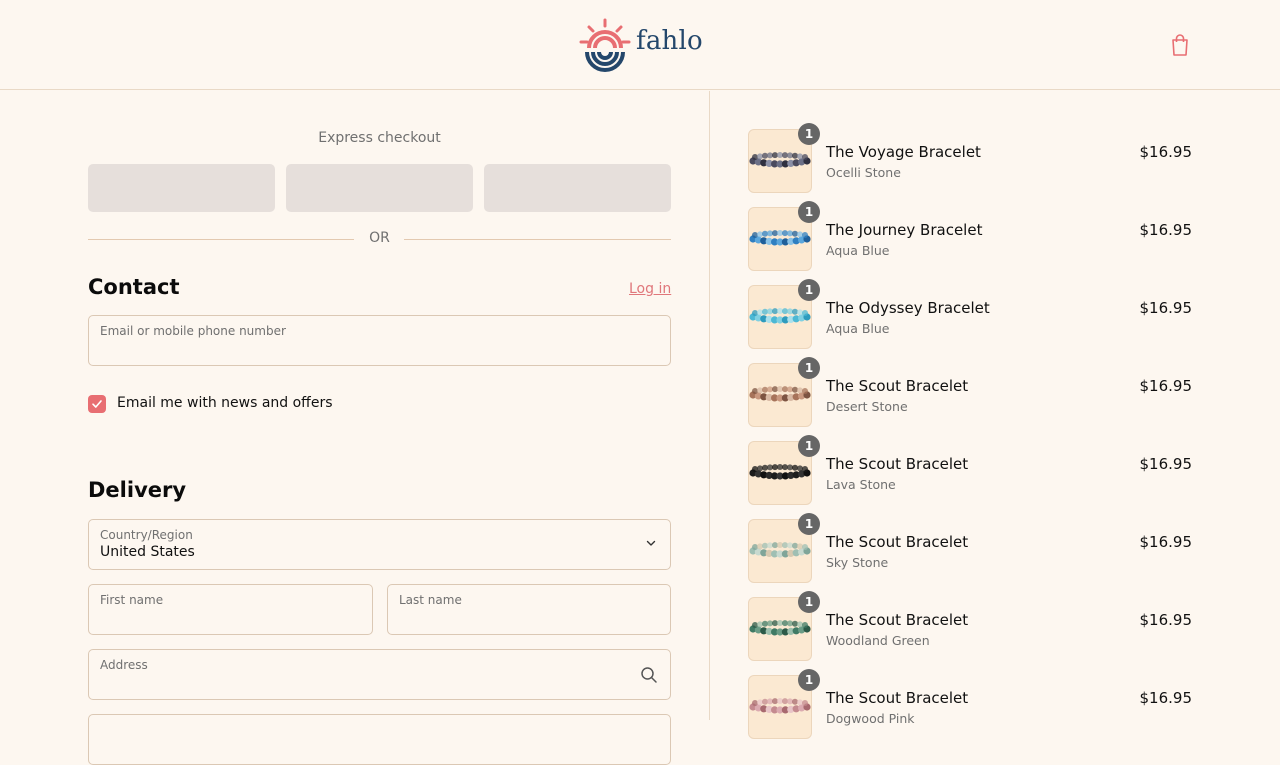  I want to click on cart-button, so click(1180, 45).